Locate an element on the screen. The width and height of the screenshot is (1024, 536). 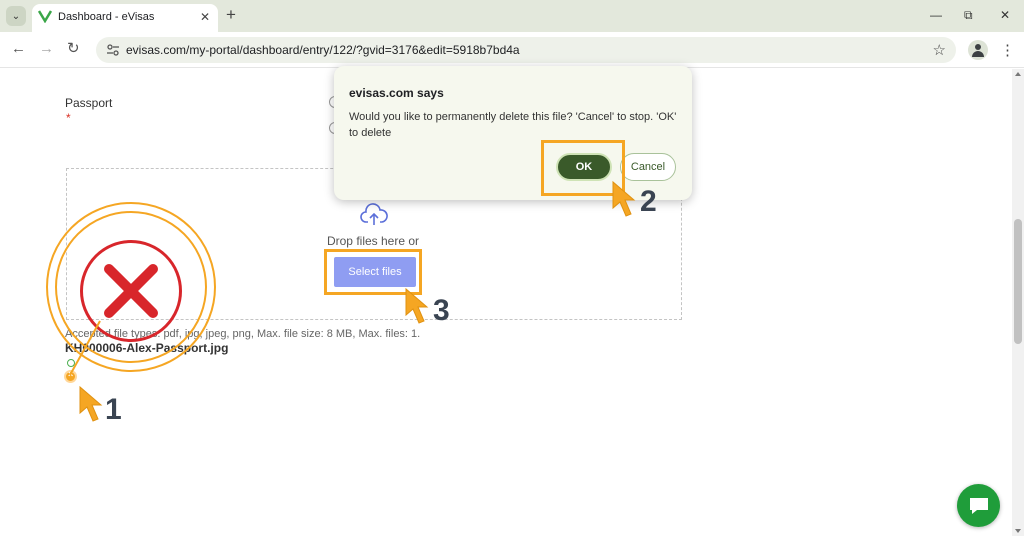
profile-icon-body is located at coordinates (978, 54).